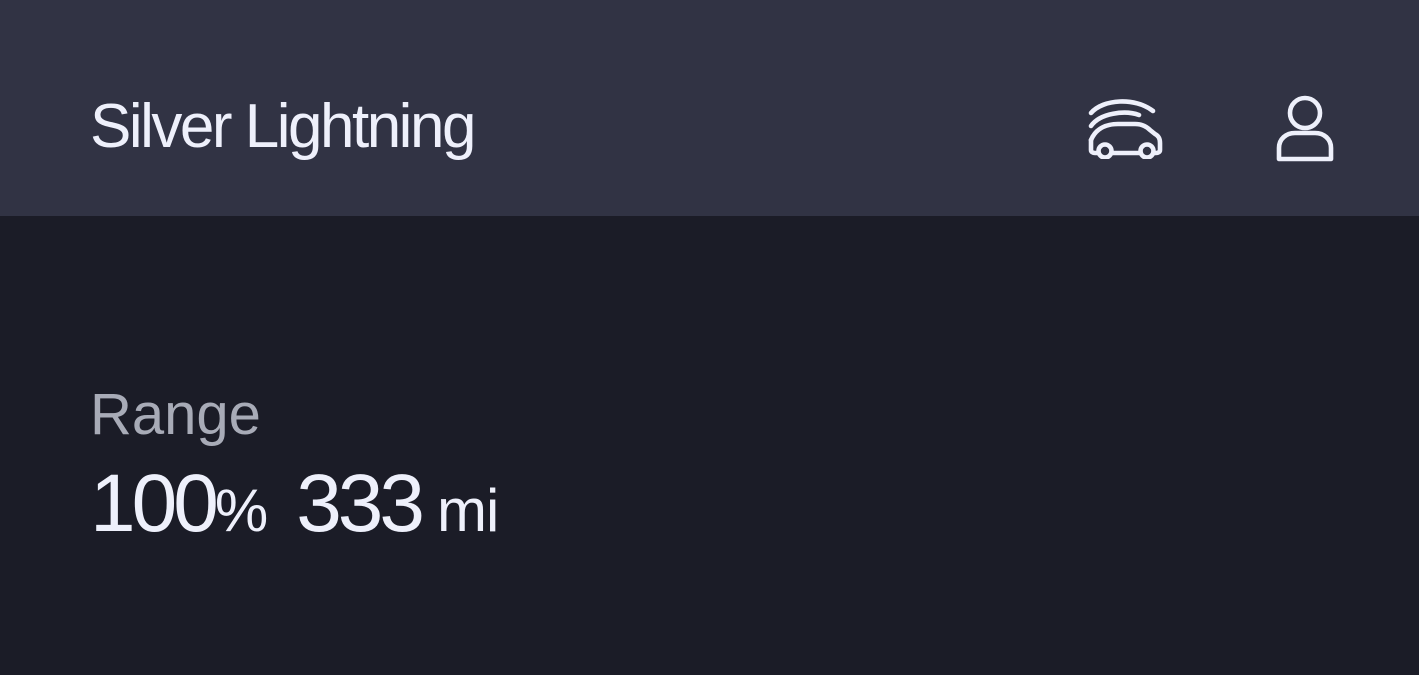 Image resolution: width=1419 pixels, height=675 pixels. I want to click on account-button, so click(1305, 128).